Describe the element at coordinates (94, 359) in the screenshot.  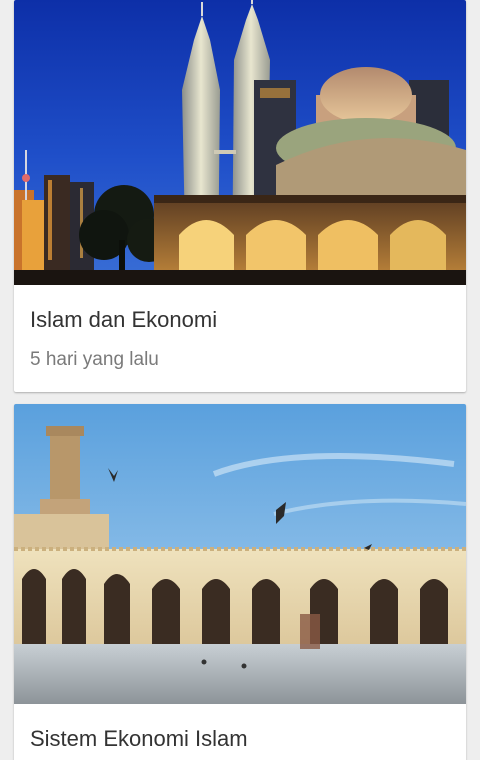
I see `article-time: 5 hari yang lalu` at that location.